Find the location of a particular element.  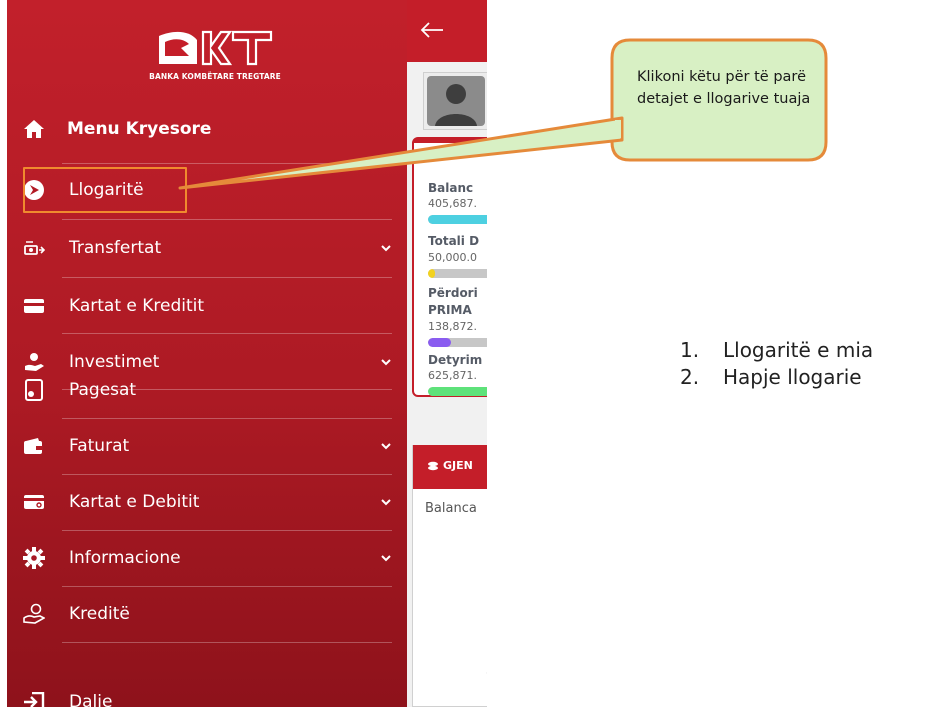

bkt-logo: BANKA KOMBËTARE TREGTARE is located at coordinates (215, 58).